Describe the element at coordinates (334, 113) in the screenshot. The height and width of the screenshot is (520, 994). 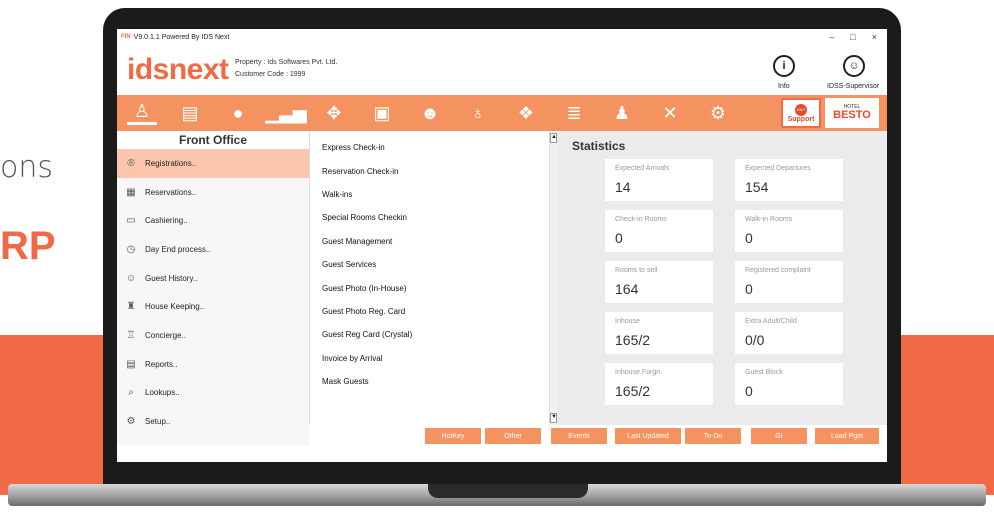
I see `inventory-icon: ✥` at that location.